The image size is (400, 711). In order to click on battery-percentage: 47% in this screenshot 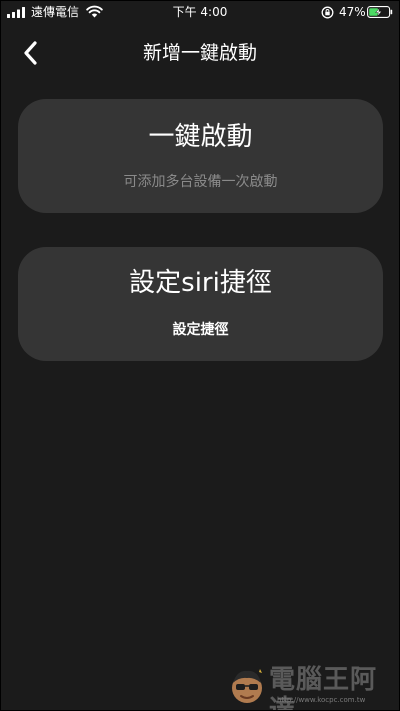, I will do `click(352, 12)`.